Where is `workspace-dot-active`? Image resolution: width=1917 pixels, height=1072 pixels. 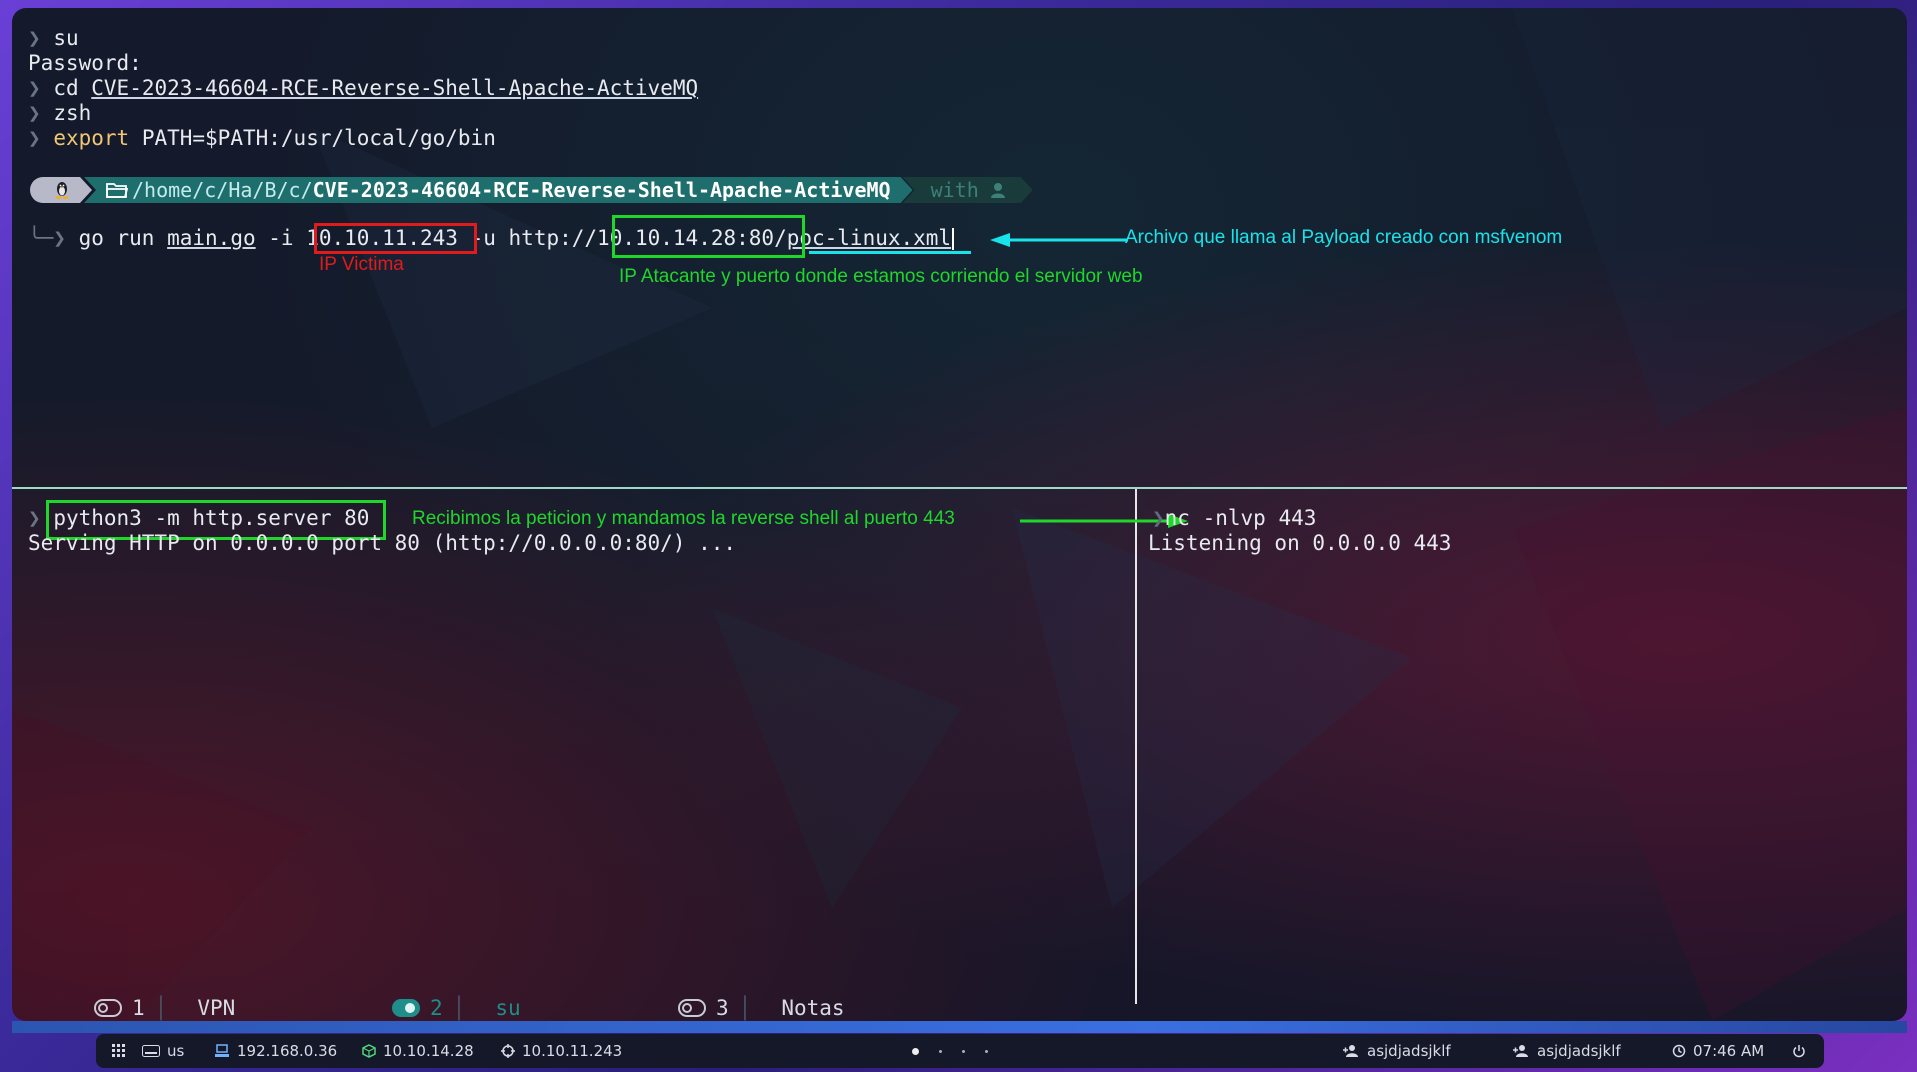 workspace-dot-active is located at coordinates (915, 1051).